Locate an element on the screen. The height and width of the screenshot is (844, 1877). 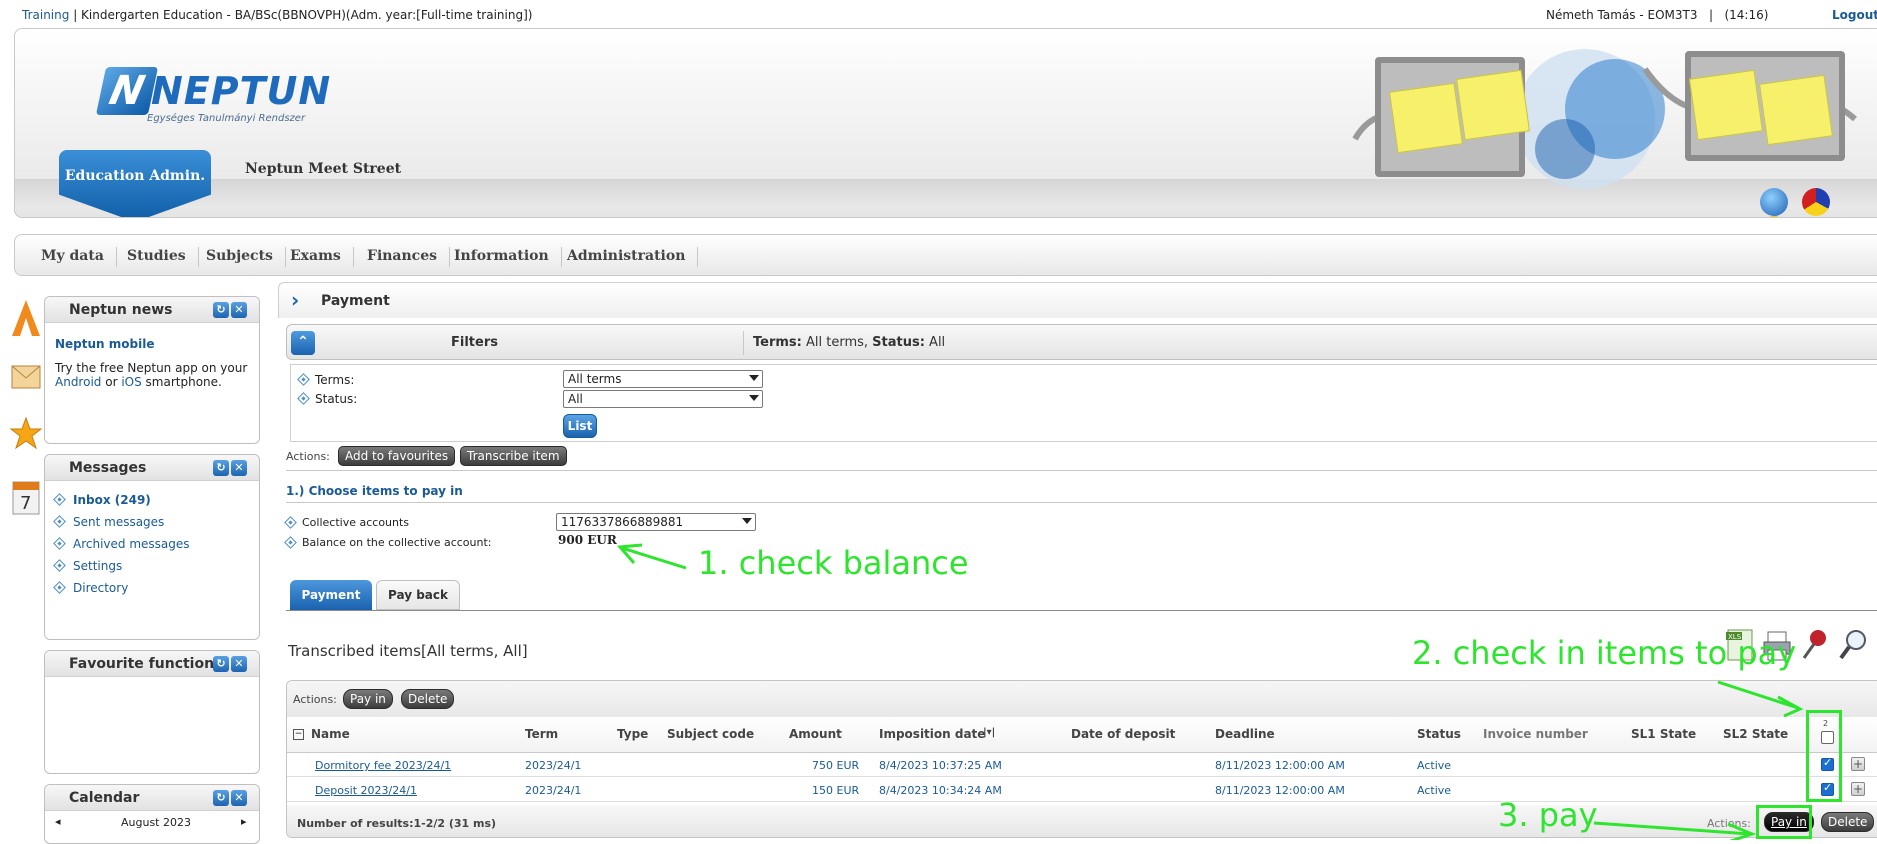
calendar-widget-header: Calendar ↻ ✕ is located at coordinates (152, 798).